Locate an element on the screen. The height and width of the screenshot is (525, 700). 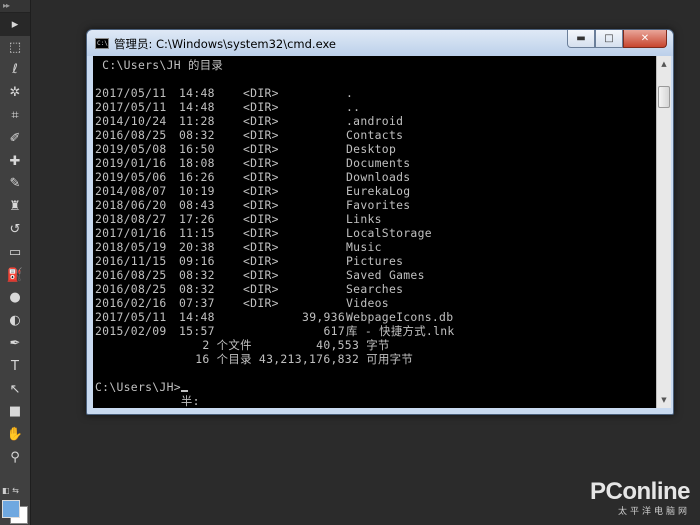
tool-list: ▸ ⬚ ℓ ✲ ⌗ ✐ ✚ ✎ ♜ ↺ ▭ ⛽ ● ◐ ✒ T ↖ ■ ✋ ⚲ is located at coordinates (15, 241).